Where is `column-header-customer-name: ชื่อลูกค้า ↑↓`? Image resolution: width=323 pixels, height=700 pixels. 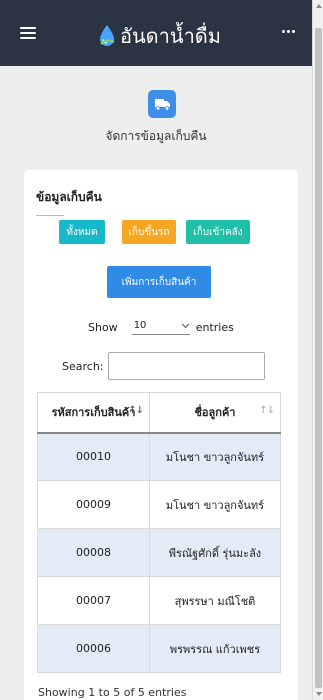
column-header-customer-name: ชื่อลูกค้า ↑↓ is located at coordinates (215, 413).